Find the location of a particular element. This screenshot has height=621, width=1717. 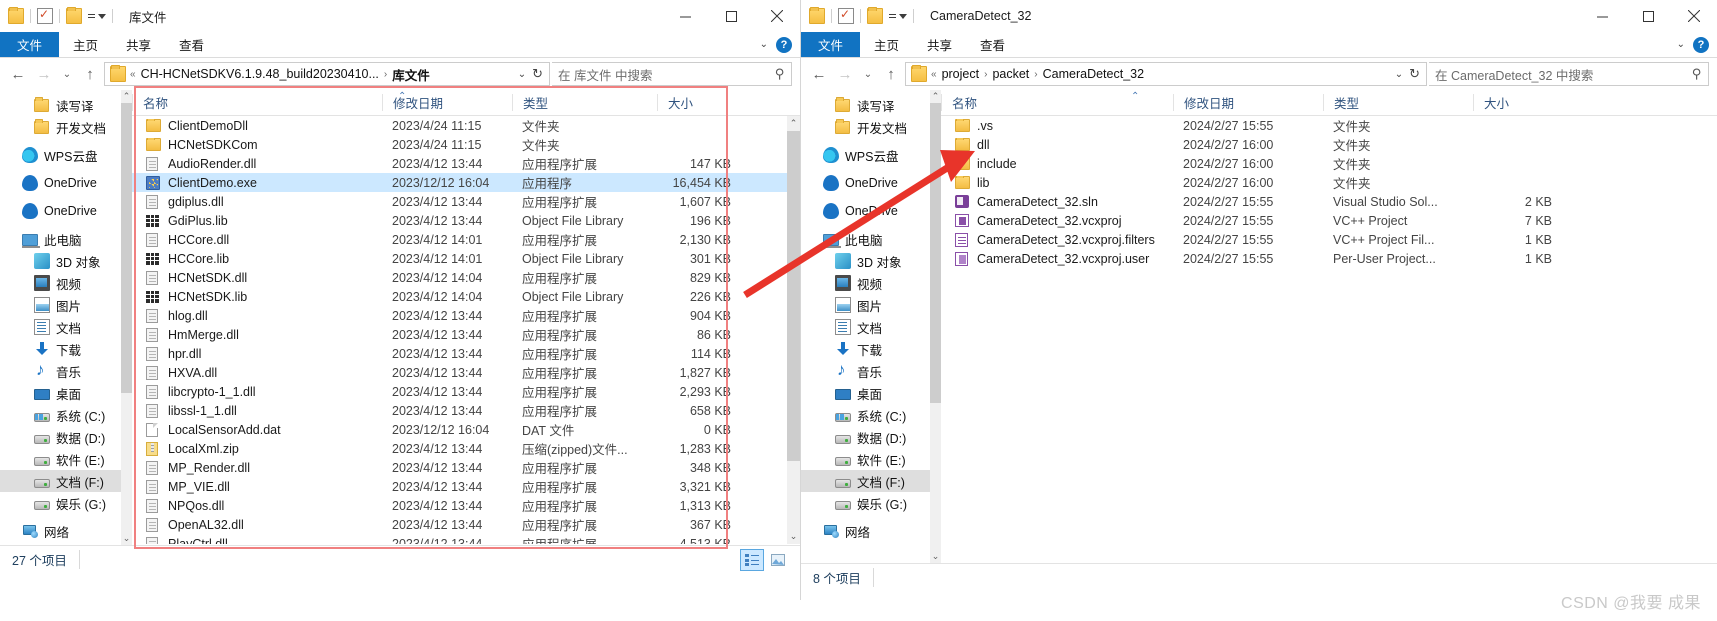

ribbon-collapse-icon: ⌄ is located at coordinates (1681, 44).